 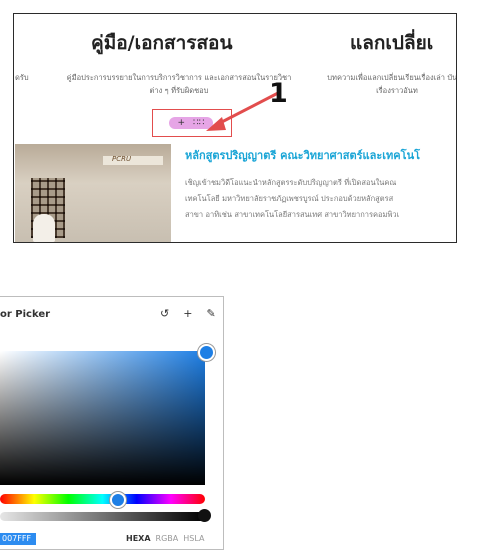 I want to click on format-hexa: HEXA, so click(x=138, y=538).